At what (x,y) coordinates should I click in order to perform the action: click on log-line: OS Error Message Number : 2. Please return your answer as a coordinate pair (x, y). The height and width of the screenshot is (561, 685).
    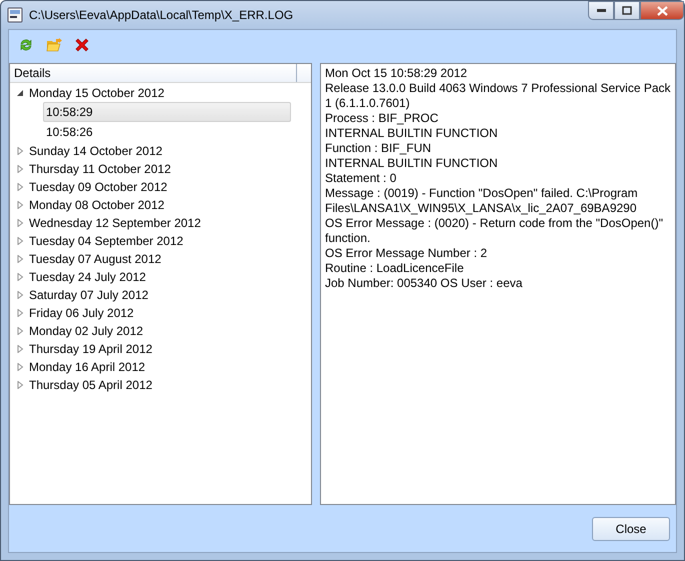
    Looking at the image, I should click on (406, 253).